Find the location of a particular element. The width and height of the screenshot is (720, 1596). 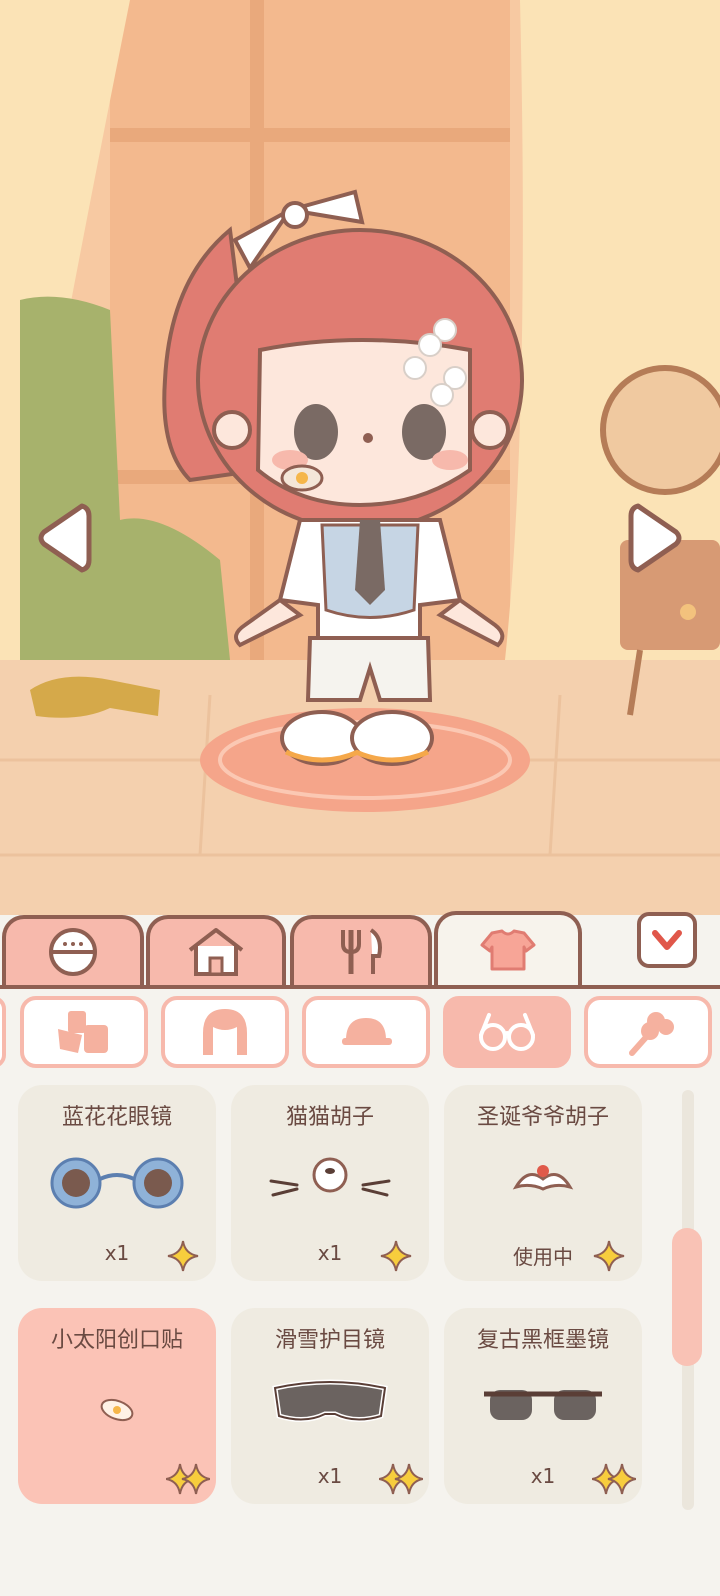

blue-flower-glasses-icon is located at coordinates (117, 1183).